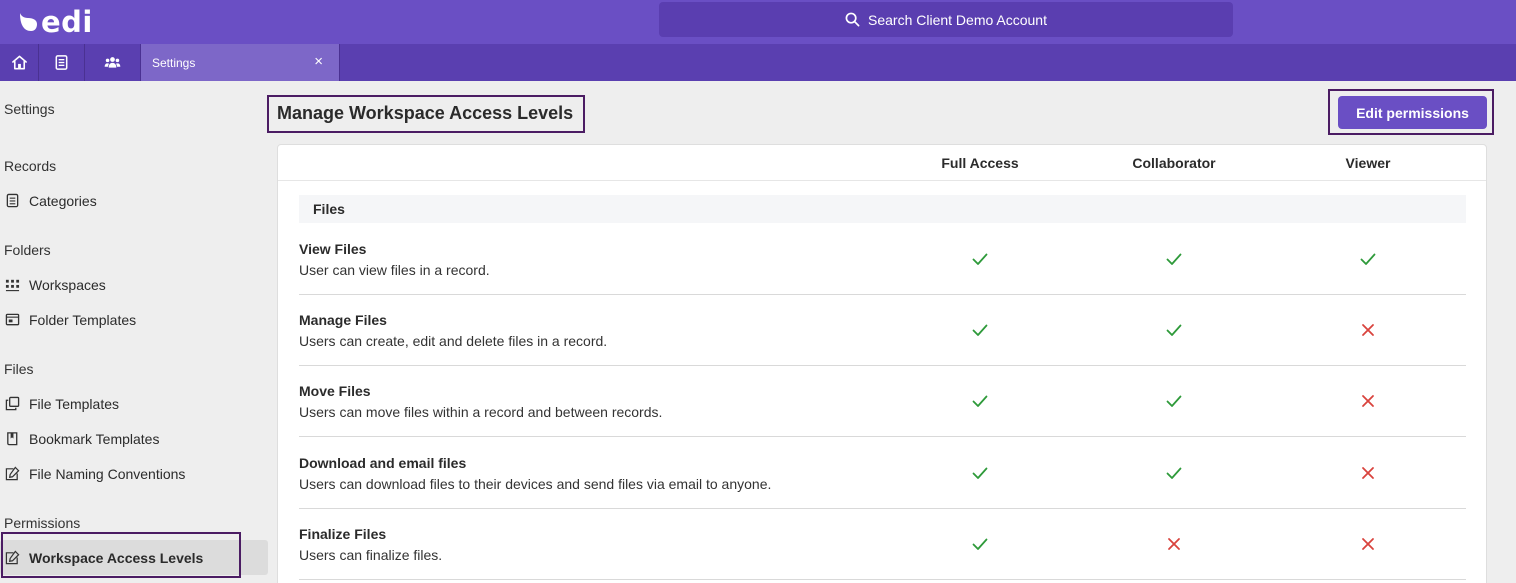 Image resolution: width=1516 pixels, height=583 pixels. I want to click on sidebar-item-workspaces: Workspaces, so click(134, 284).